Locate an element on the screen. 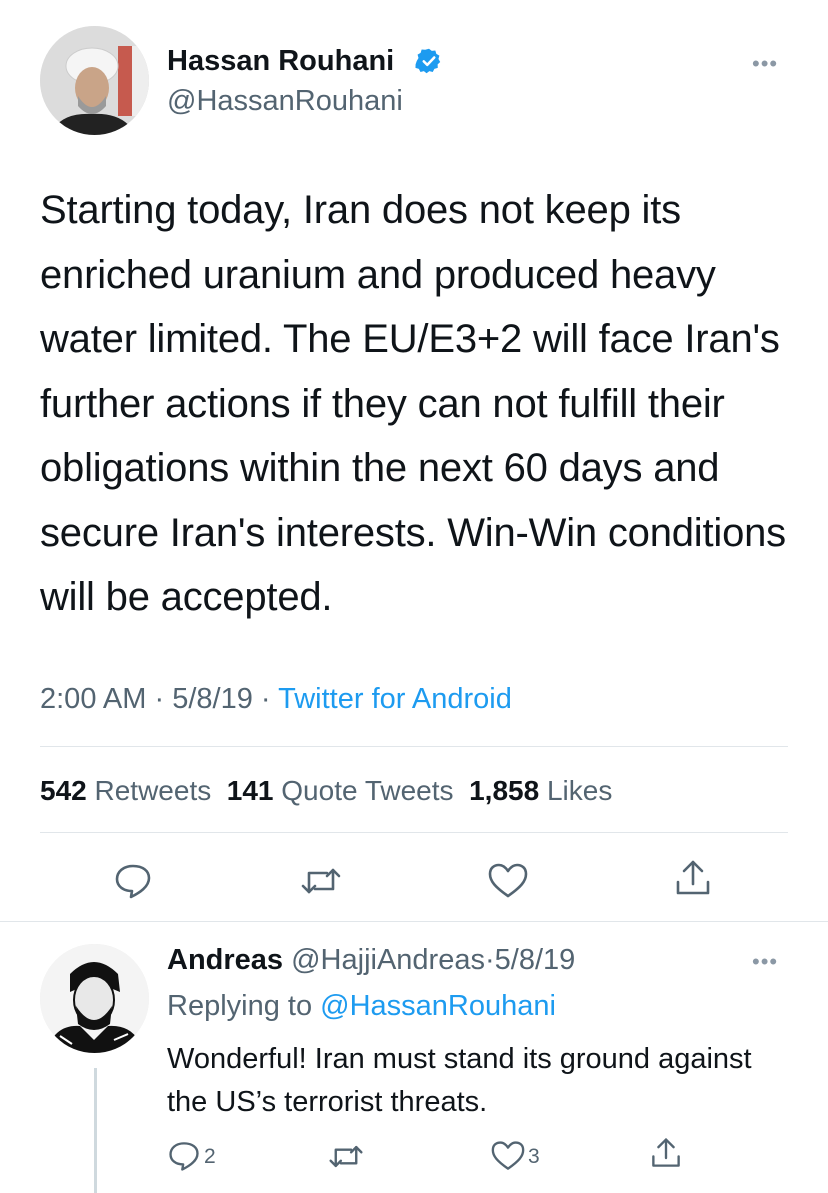 The height and width of the screenshot is (1193, 828). avatar-illustration-image is located at coordinates (94, 998).